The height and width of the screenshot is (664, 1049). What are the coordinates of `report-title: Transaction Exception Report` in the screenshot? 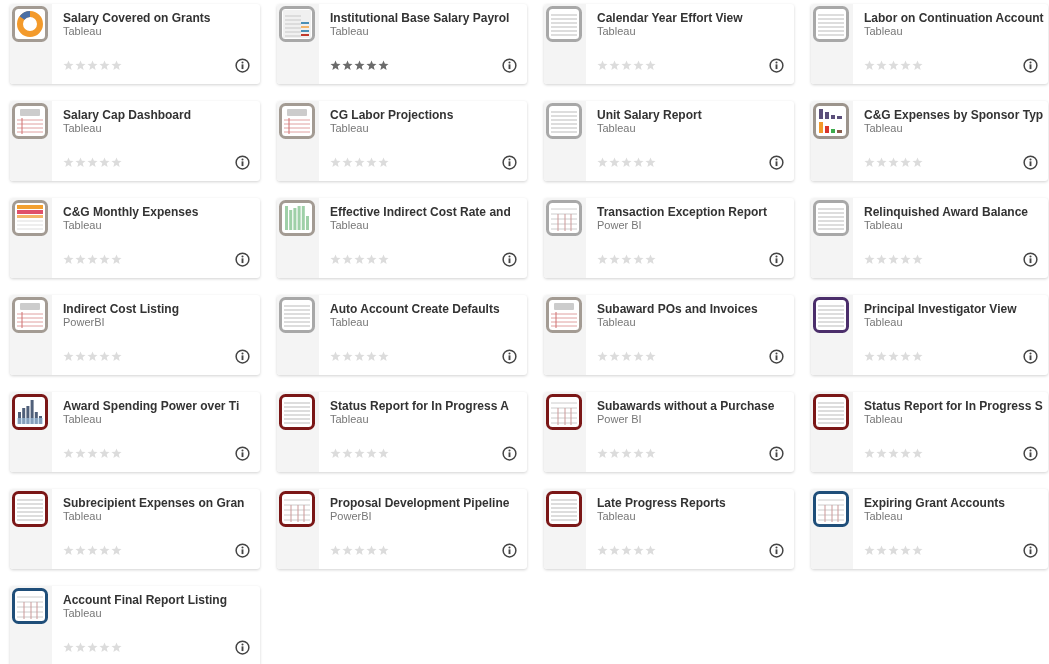 It's located at (695, 212).